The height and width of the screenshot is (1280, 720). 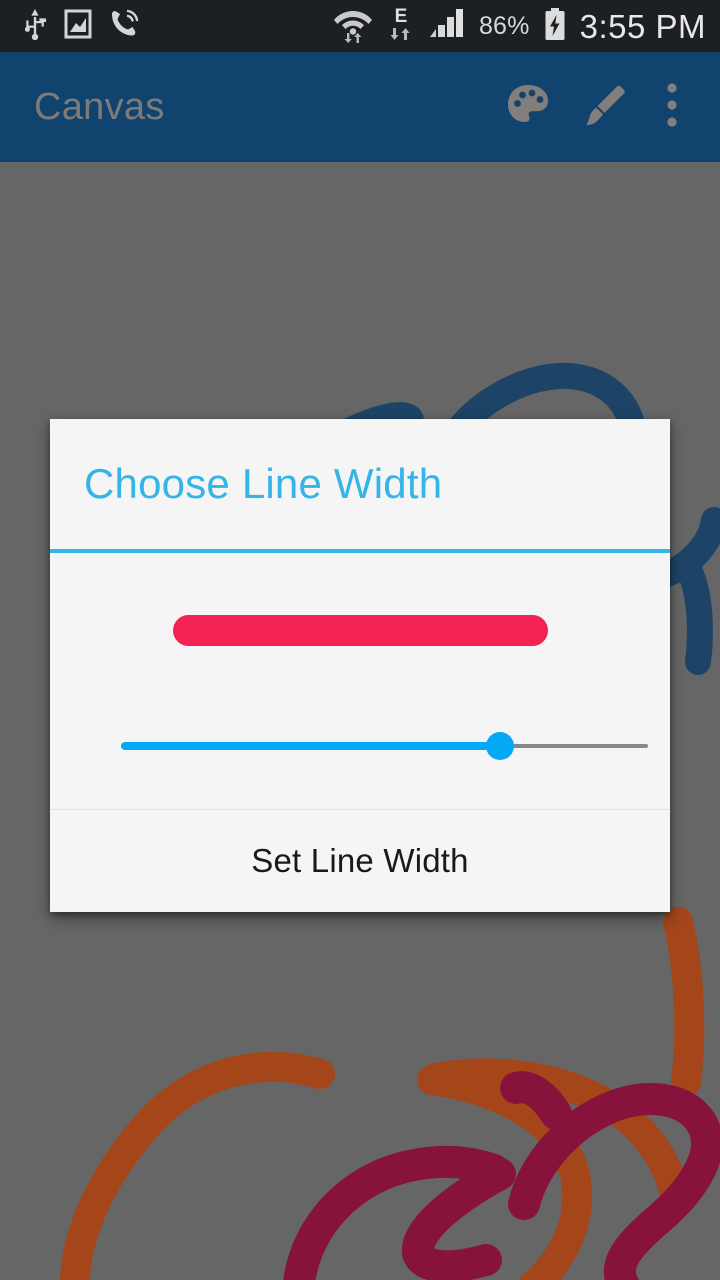 I want to click on brush-icon, so click(x=604, y=107).